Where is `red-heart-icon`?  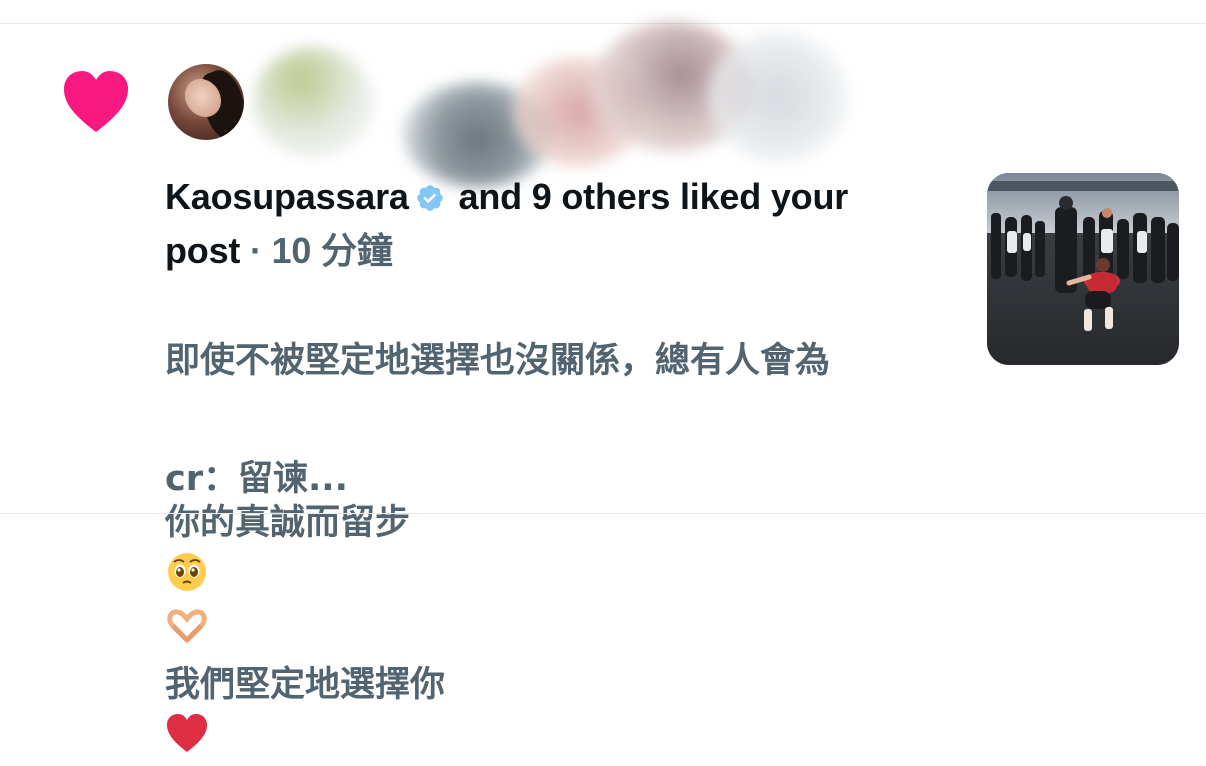
red-heart-icon is located at coordinates (187, 733).